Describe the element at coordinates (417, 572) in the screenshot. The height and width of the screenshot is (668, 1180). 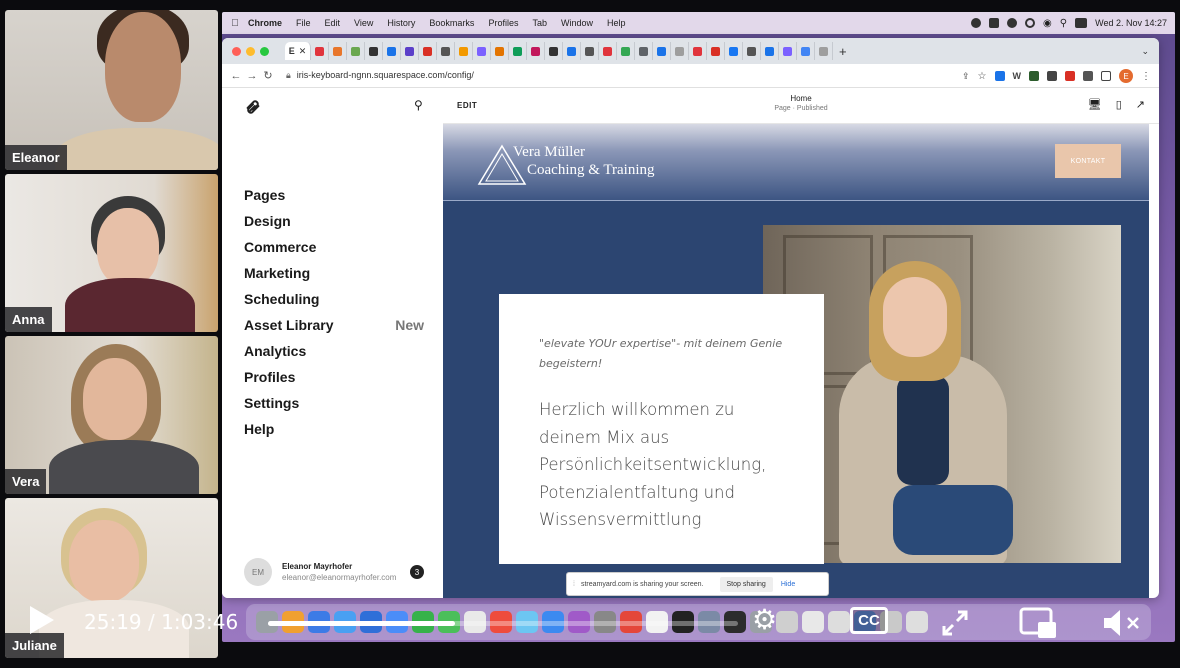
I see `notification-badge: 3` at that location.